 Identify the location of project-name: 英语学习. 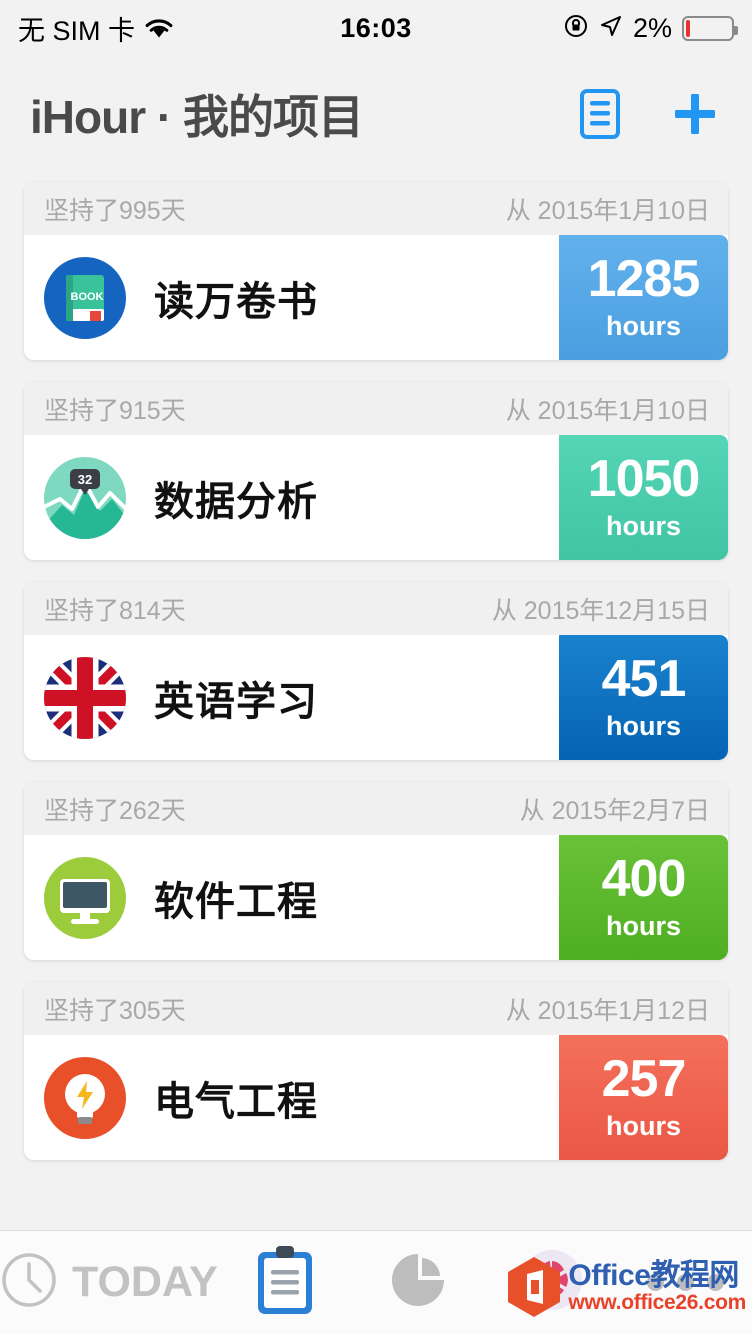
(236, 701).